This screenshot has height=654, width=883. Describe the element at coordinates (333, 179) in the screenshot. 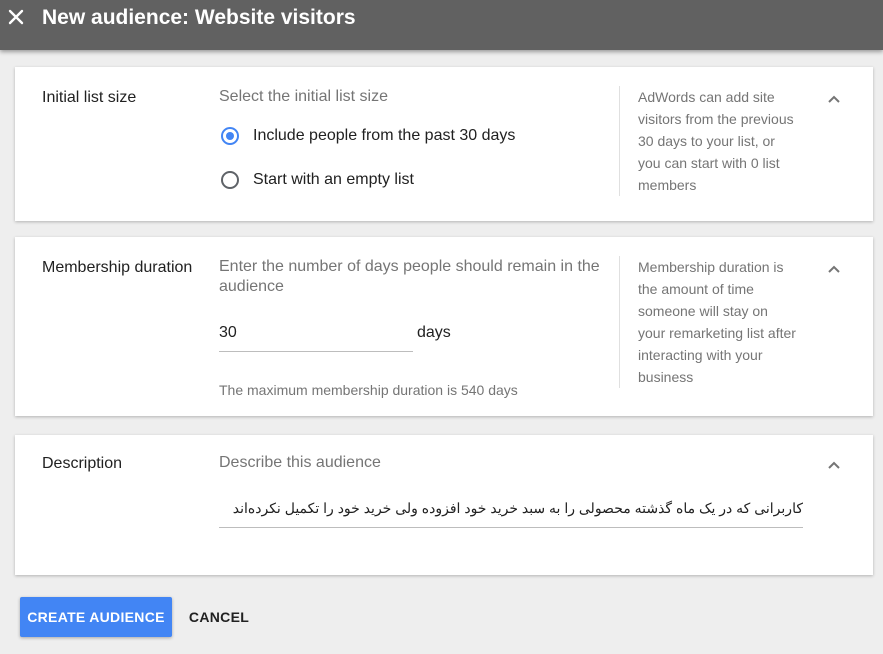

I see `radio-label-empty-list: Start with an empty list` at that location.